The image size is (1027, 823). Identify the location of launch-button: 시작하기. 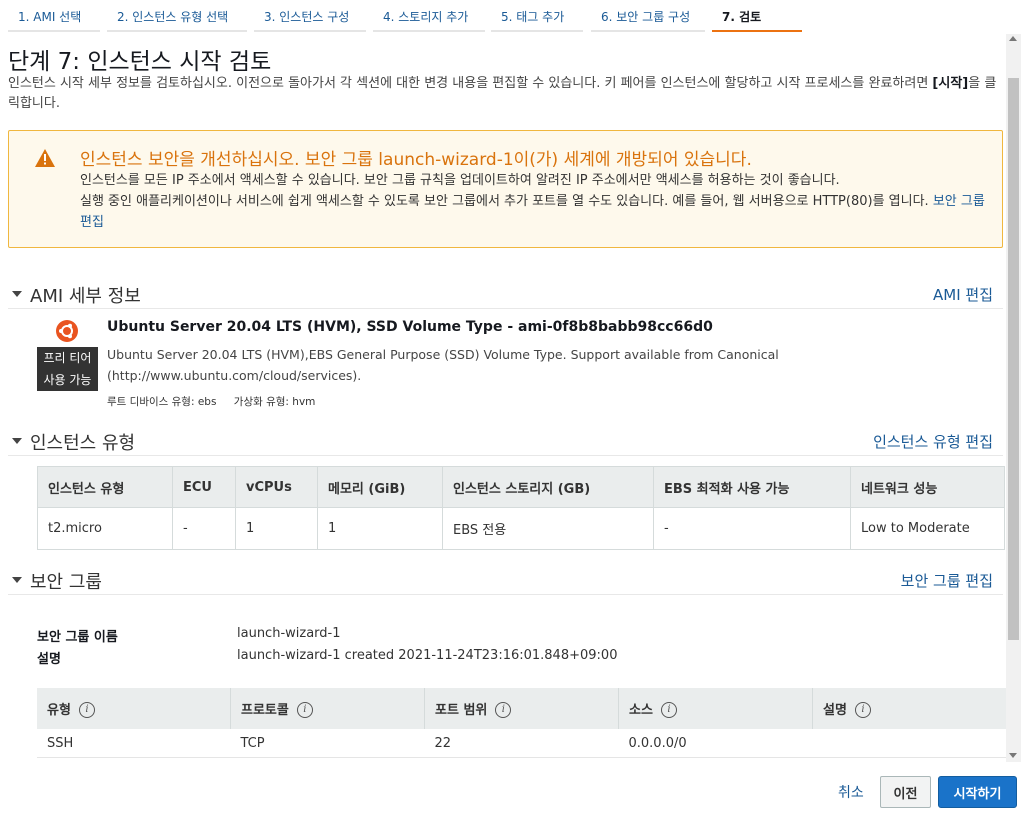
(977, 792).